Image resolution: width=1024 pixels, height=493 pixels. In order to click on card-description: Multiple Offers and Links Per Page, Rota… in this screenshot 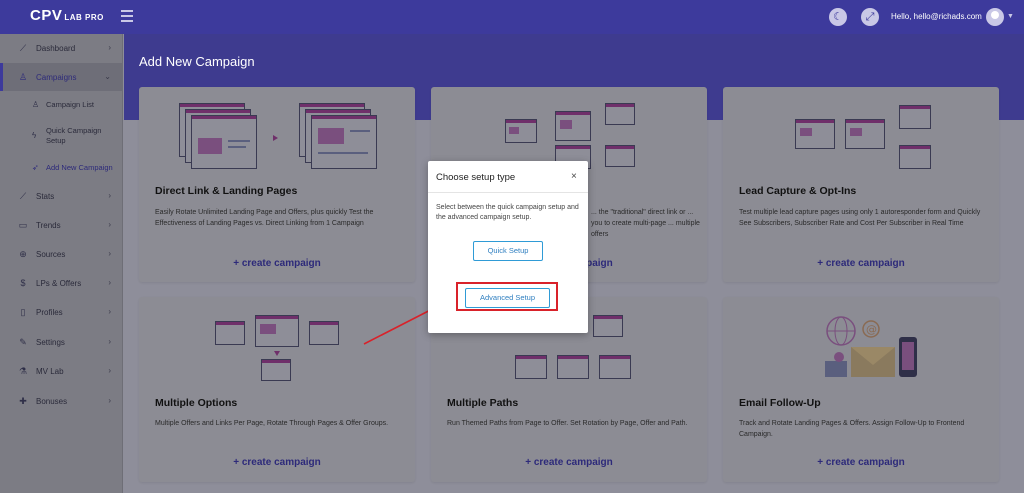, I will do `click(272, 423)`.